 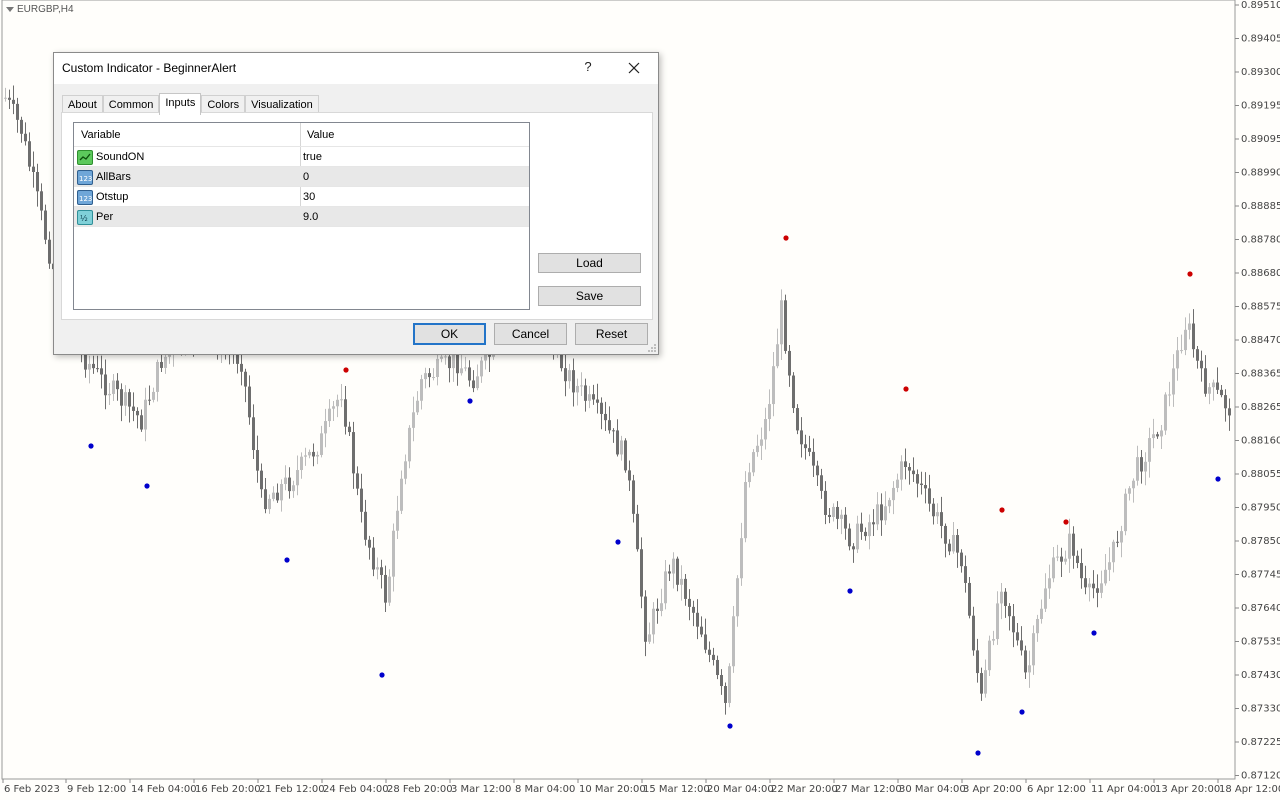 I want to click on date-label: 11 Apr 04:00, so click(x=1123, y=789).